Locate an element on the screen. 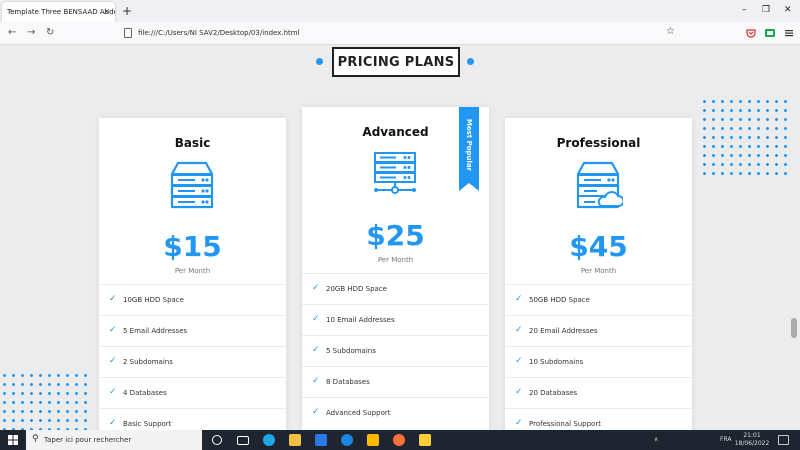 Image resolution: width=800 pixels, height=450 pixels. folder-icon is located at coordinates (373, 440).